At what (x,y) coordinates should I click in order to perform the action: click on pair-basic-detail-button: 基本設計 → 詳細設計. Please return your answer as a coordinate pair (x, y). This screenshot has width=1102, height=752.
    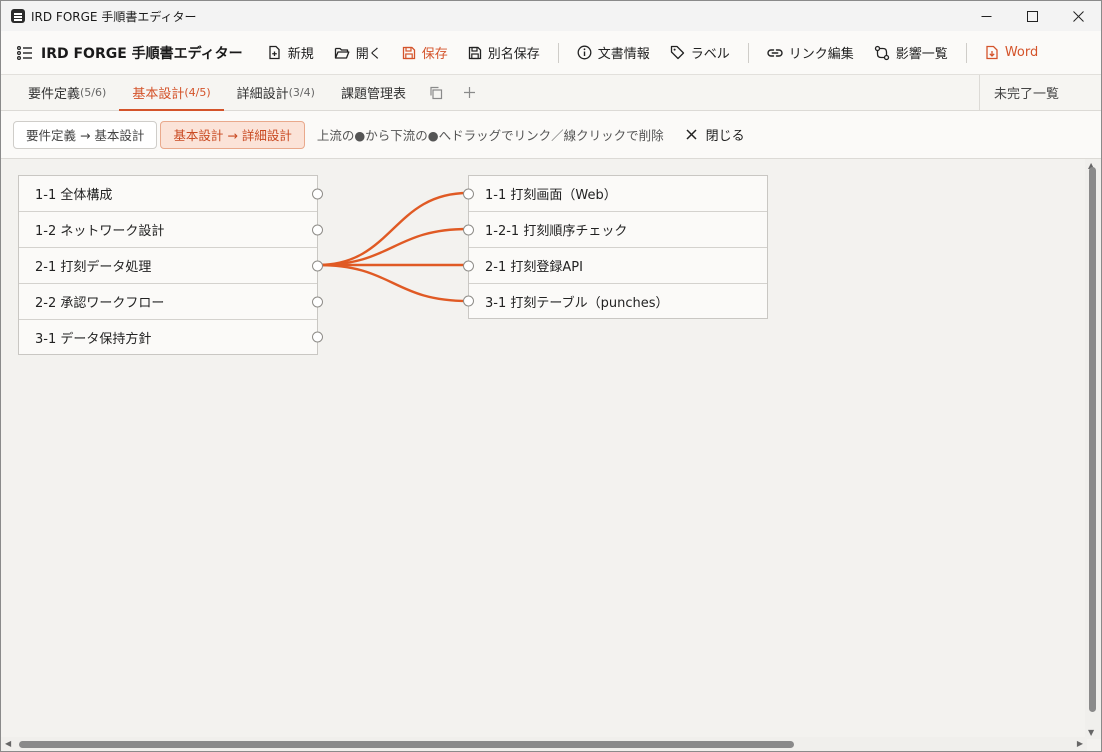
    Looking at the image, I should click on (232, 134).